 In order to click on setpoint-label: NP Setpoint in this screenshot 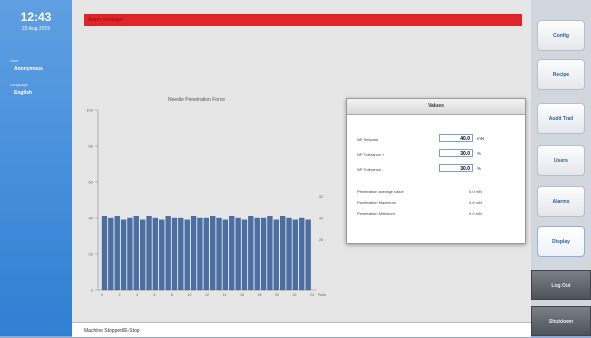, I will do `click(368, 139)`.